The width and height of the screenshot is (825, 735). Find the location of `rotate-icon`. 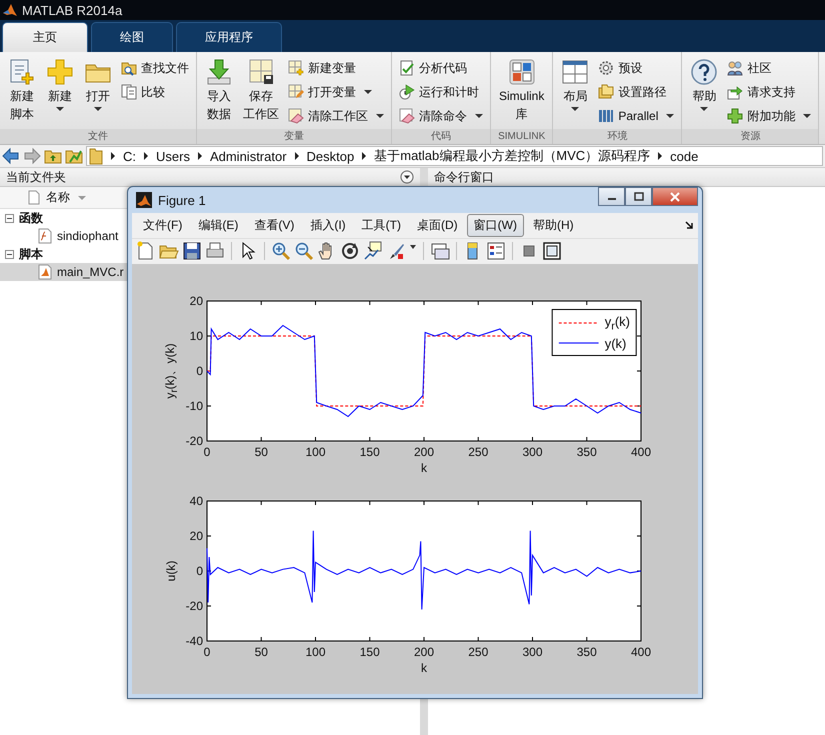

rotate-icon is located at coordinates (350, 251).